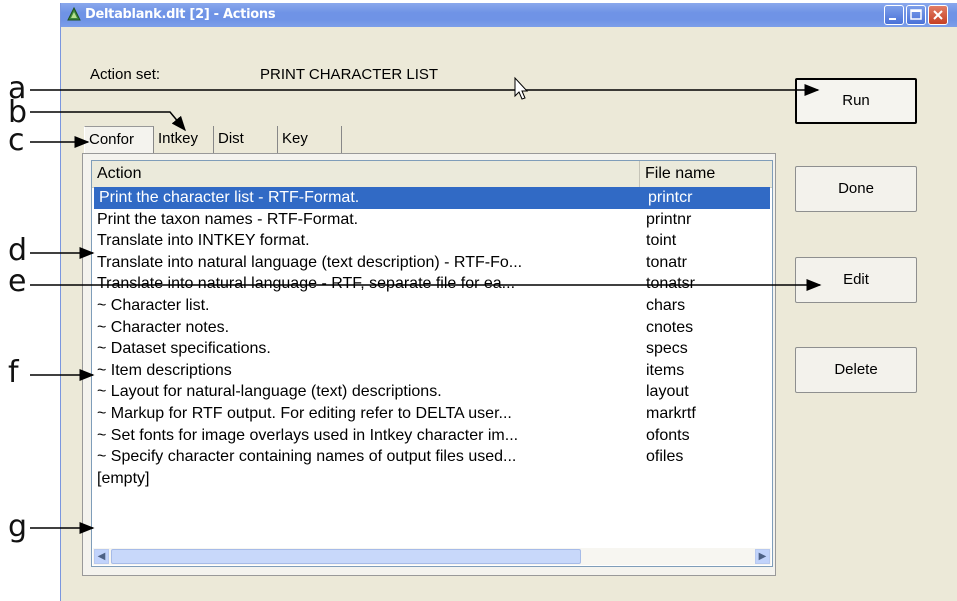 The image size is (957, 601). What do you see at coordinates (521, 88) in the screenshot?
I see `mouse-cursor-icon` at bounding box center [521, 88].